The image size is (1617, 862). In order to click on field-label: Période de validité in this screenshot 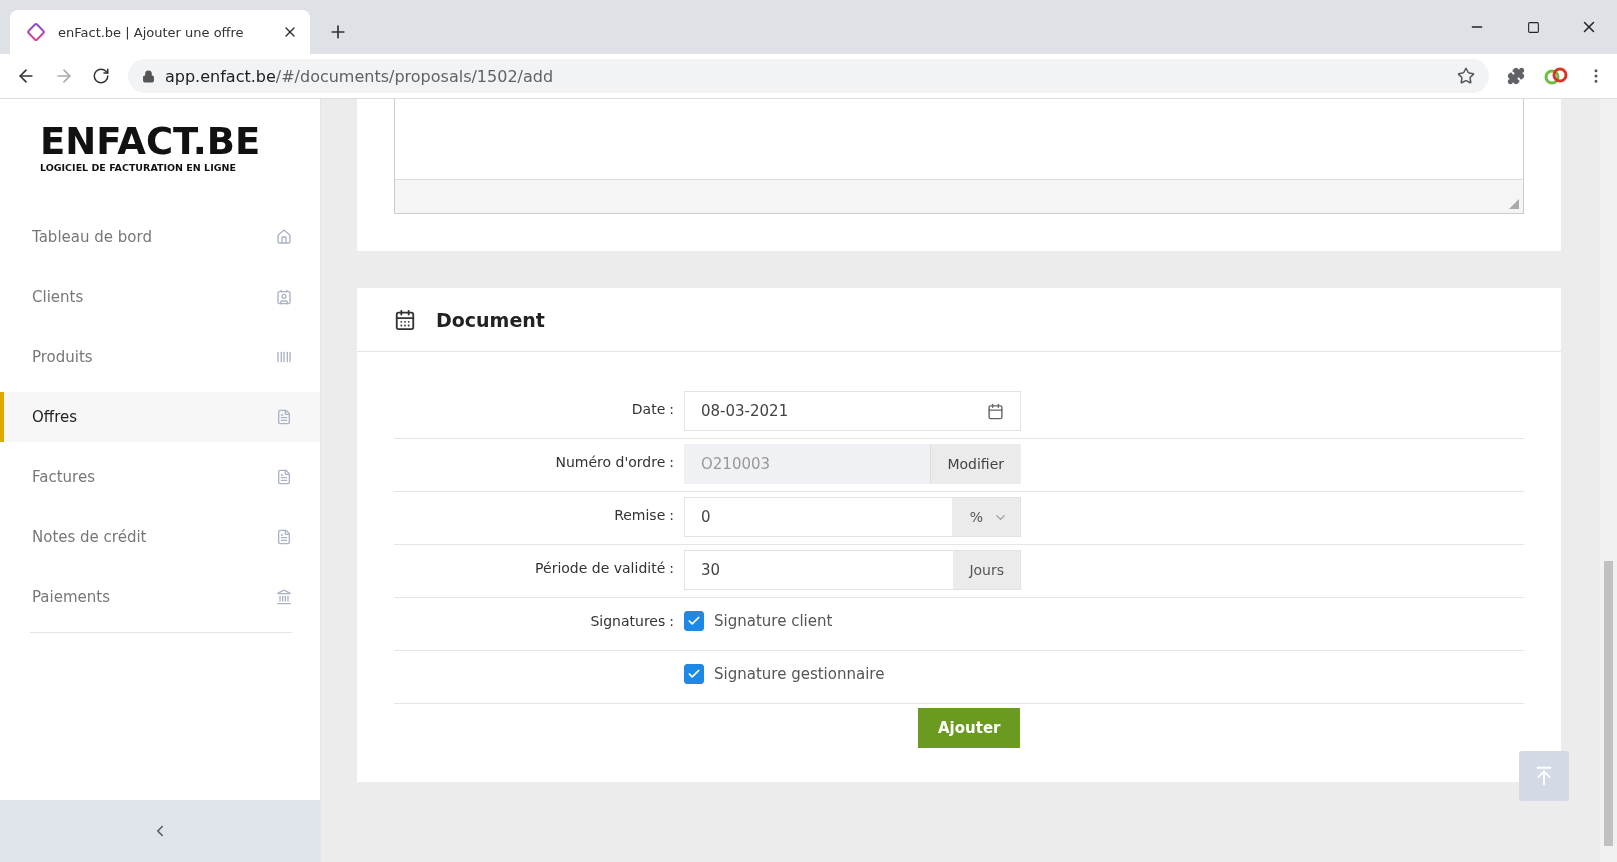, I will do `click(600, 567)`.